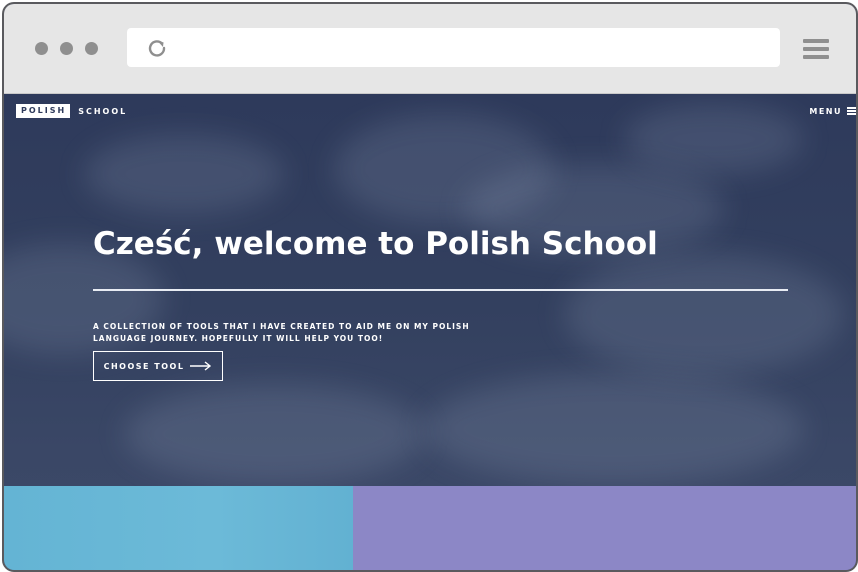 The width and height of the screenshot is (858, 572). I want to click on browser-menu-icon, so click(816, 49).